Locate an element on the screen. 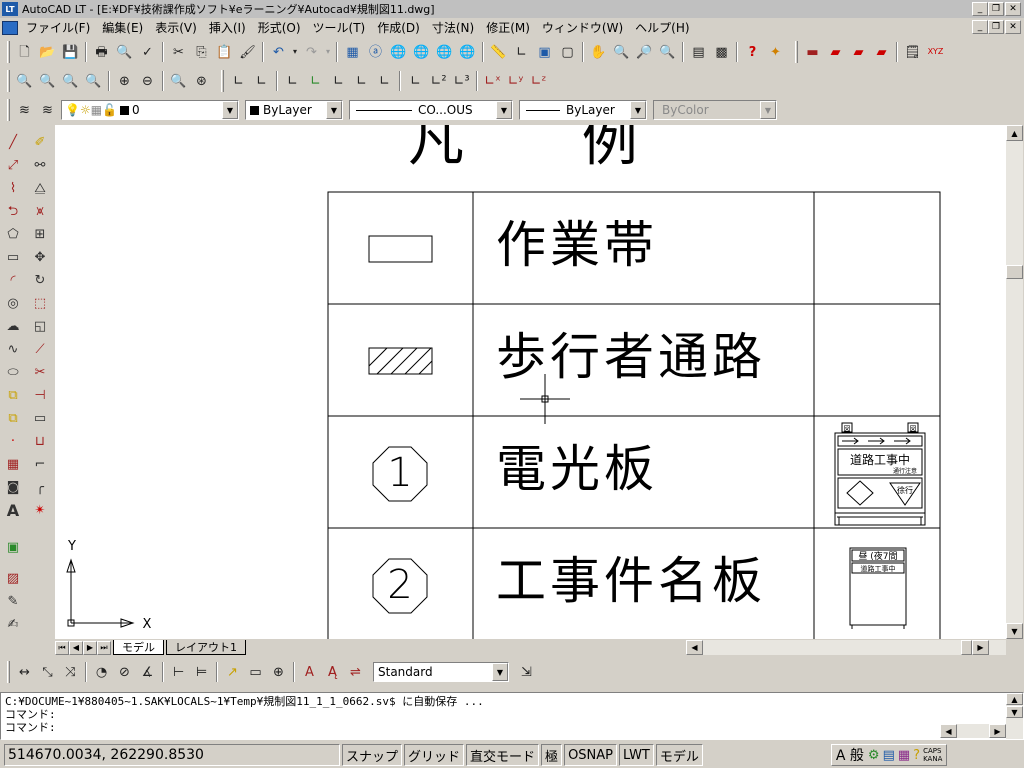 Image resolution: width=1024 pixels, height=768 pixels. menu-modify: 修正(M) is located at coordinates (508, 27).